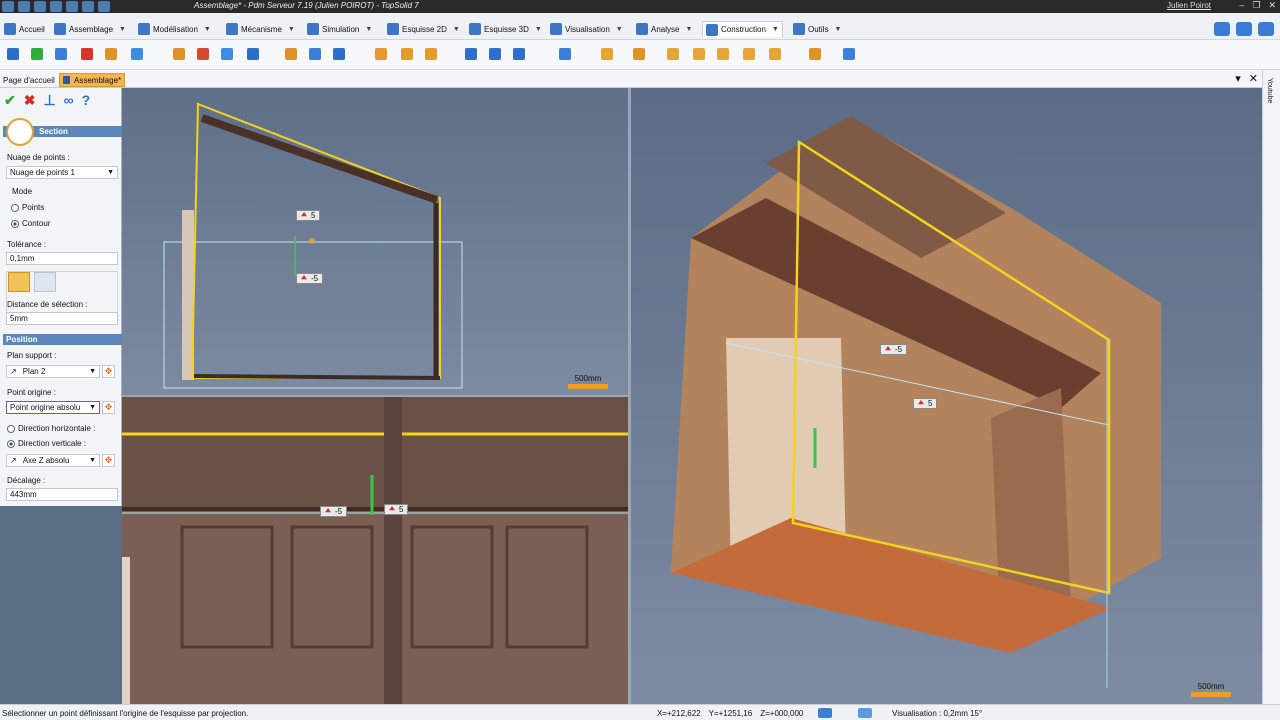 The width and height of the screenshot is (1280, 720). I want to click on maximize-button: ❐, so click(1256, 5).